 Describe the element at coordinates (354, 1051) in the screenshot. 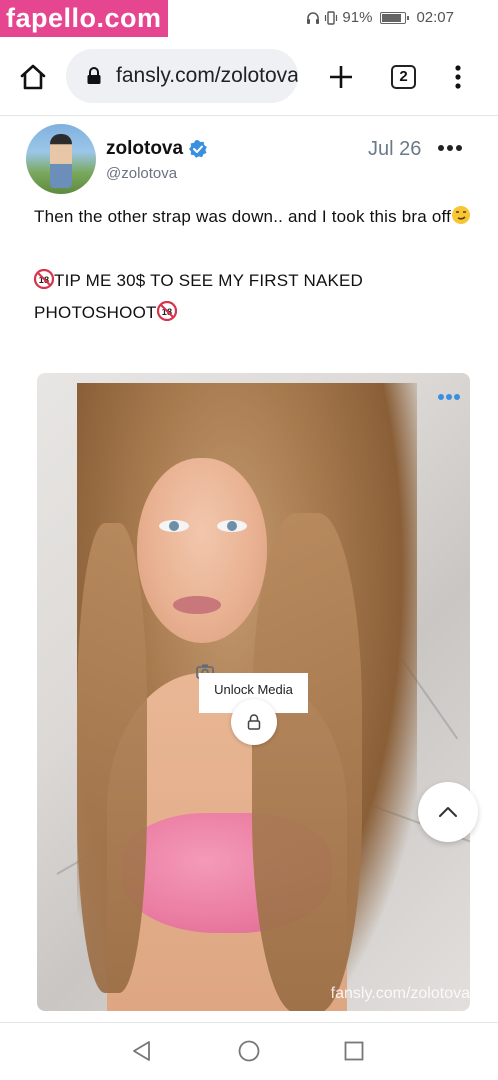

I see `recent-apps-icon` at that location.